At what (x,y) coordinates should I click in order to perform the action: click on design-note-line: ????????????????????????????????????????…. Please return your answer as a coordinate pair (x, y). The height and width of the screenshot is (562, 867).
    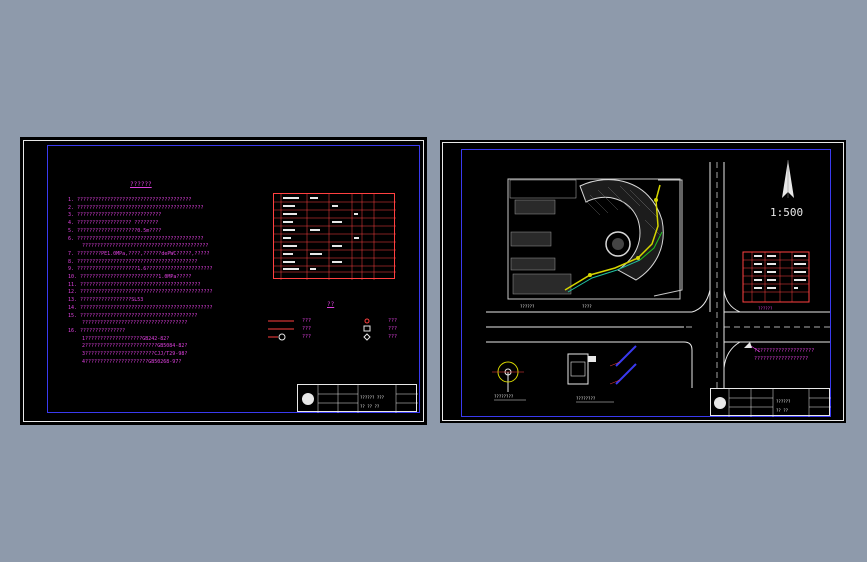
    Looking at the image, I should click on (145, 246).